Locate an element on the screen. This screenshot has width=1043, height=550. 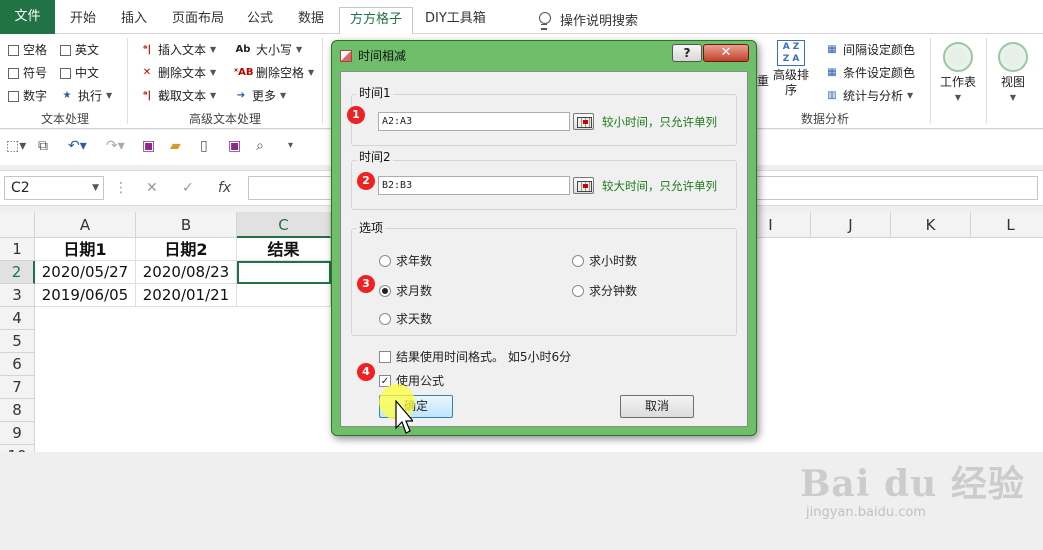
check-time-format: 结果使用时间格式。 如5小时6分 is located at coordinates (475, 356).